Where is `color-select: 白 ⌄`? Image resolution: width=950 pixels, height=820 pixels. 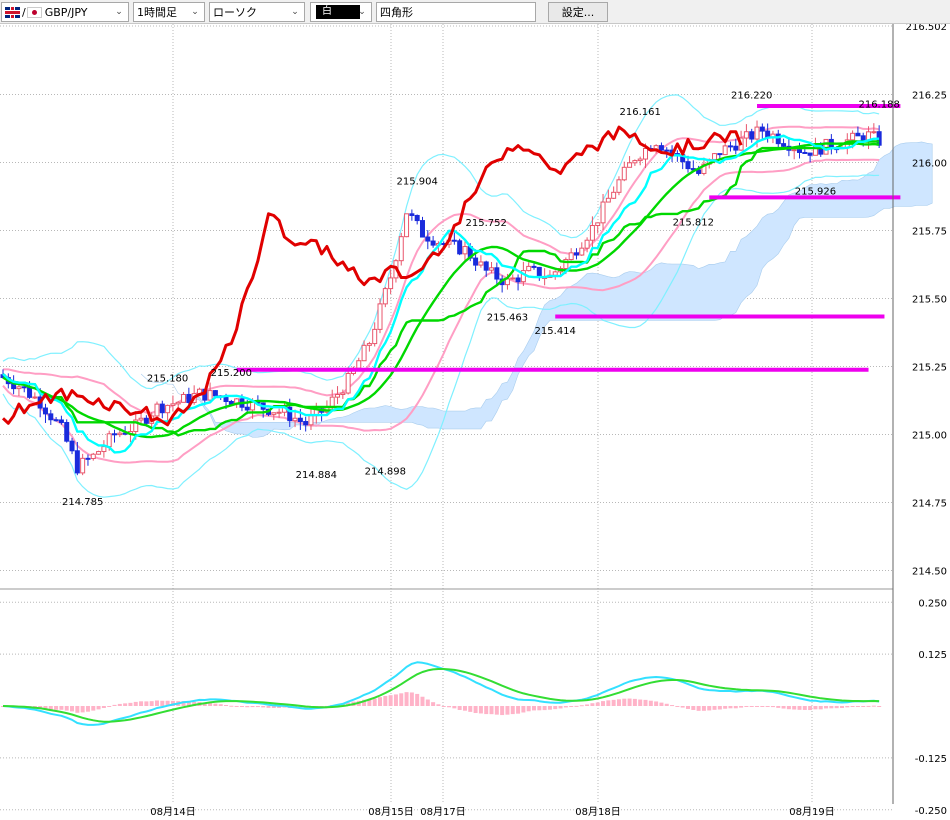 color-select: 白 ⌄ is located at coordinates (341, 12).